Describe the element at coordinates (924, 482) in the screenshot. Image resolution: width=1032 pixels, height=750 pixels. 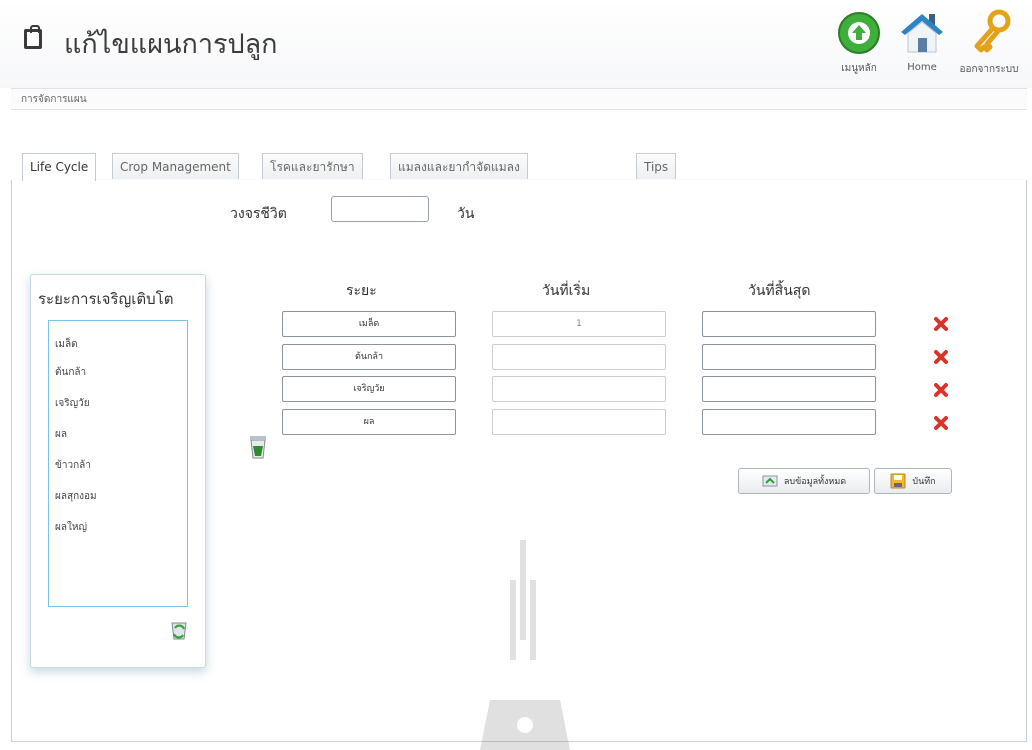
I see `save-label: บันทึก` at that location.